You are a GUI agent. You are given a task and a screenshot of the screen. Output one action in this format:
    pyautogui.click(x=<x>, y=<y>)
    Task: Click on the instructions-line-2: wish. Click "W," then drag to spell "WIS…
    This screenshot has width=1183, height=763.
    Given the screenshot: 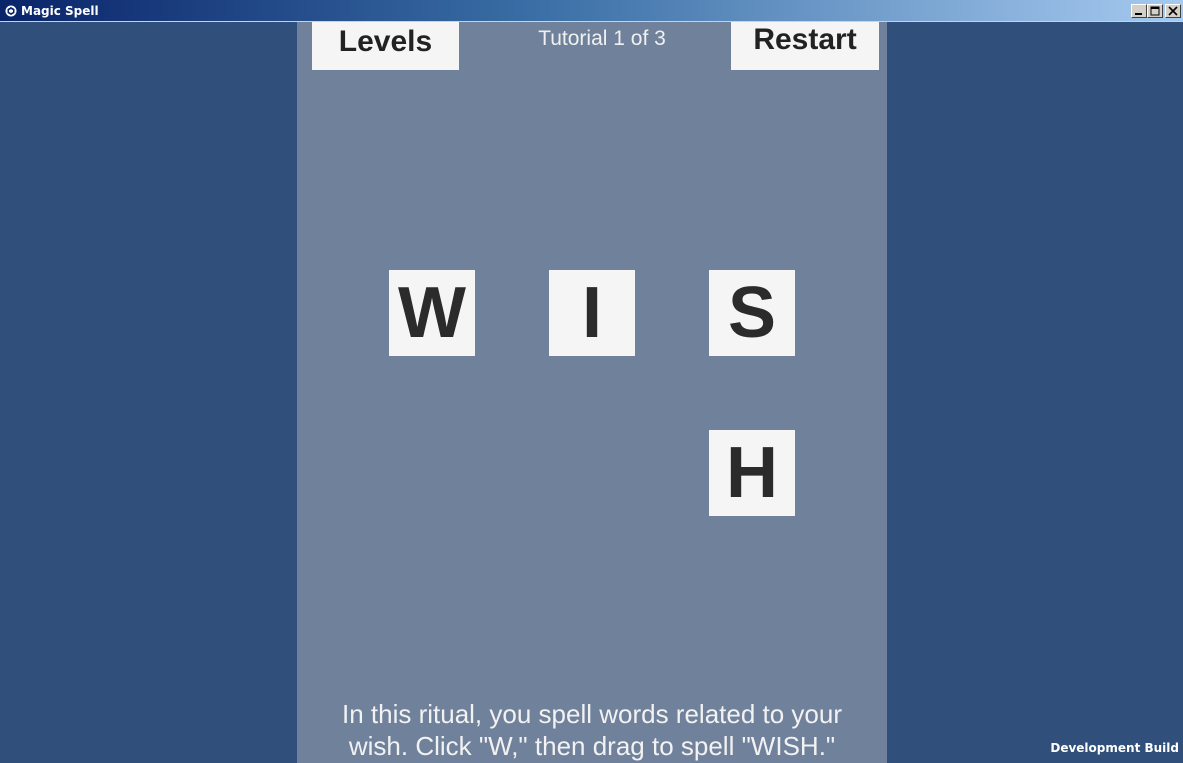 What is the action you would take?
    pyautogui.click(x=592, y=746)
    